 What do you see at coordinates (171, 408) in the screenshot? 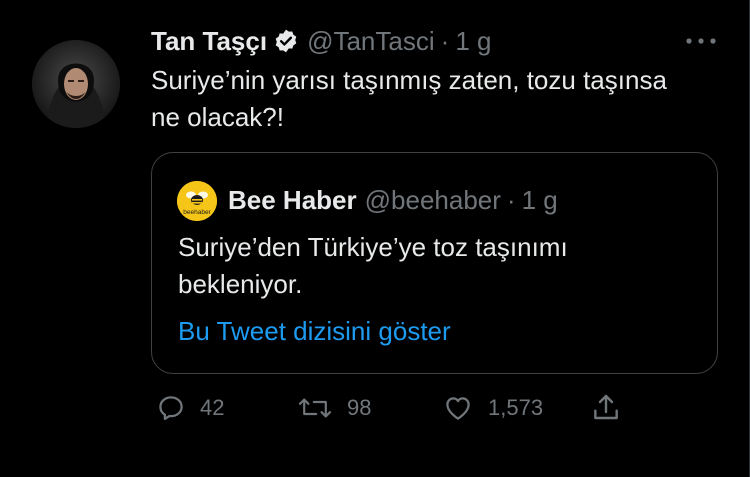
I see `reply-icon` at bounding box center [171, 408].